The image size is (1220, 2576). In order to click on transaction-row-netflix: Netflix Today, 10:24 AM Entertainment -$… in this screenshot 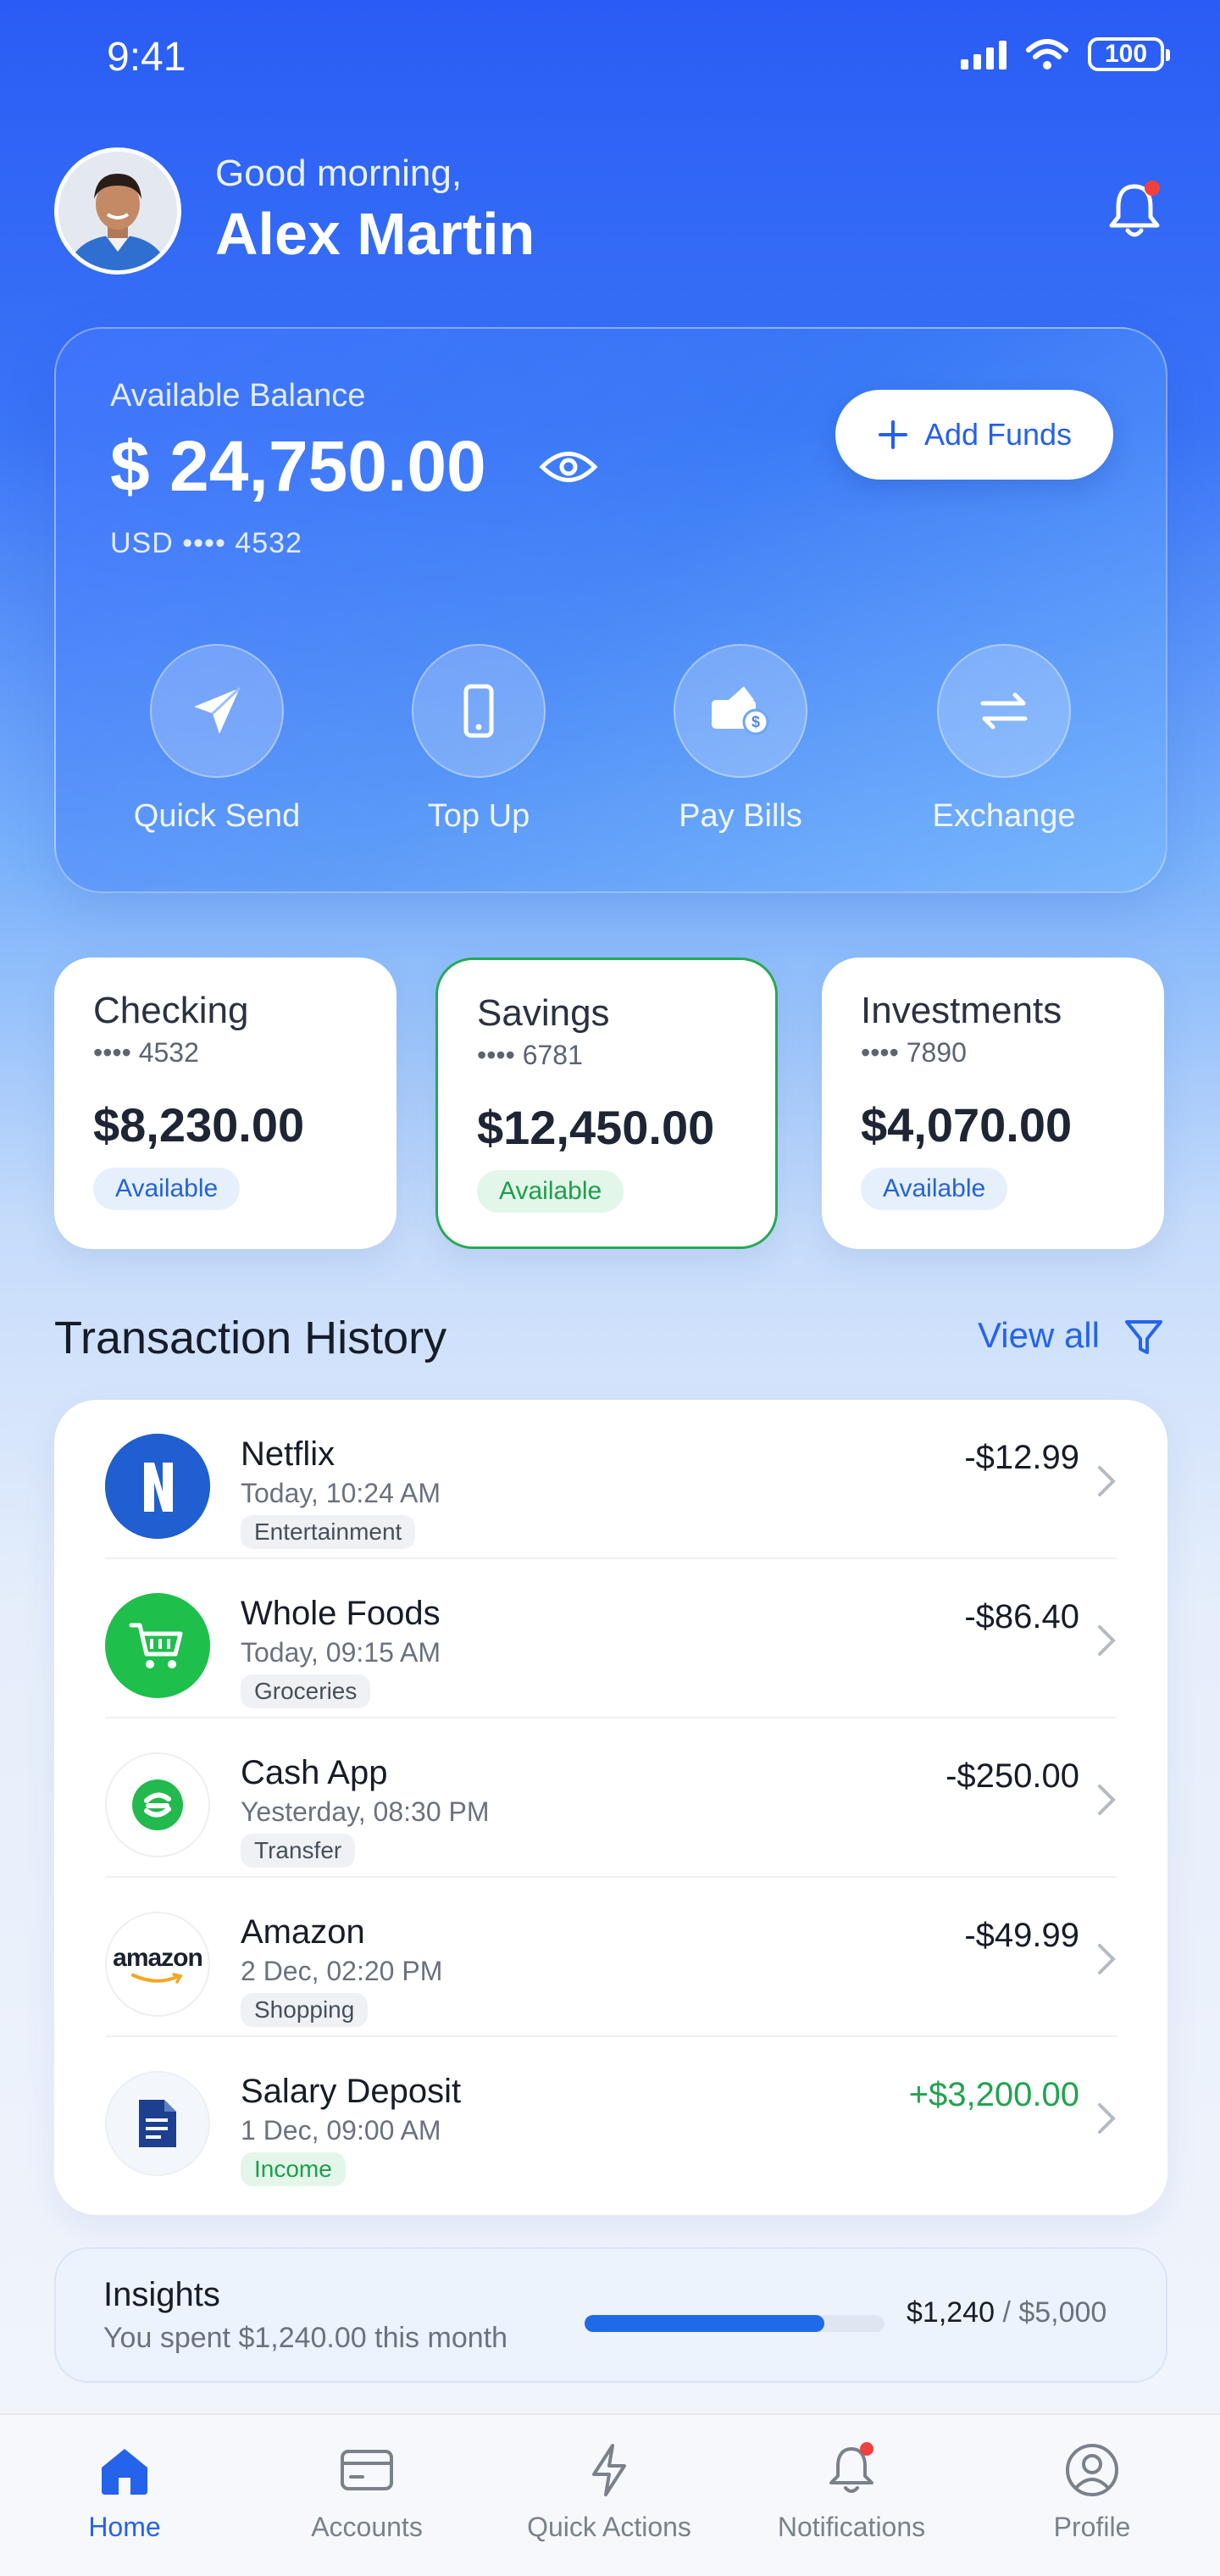, I will do `click(611, 1479)`.